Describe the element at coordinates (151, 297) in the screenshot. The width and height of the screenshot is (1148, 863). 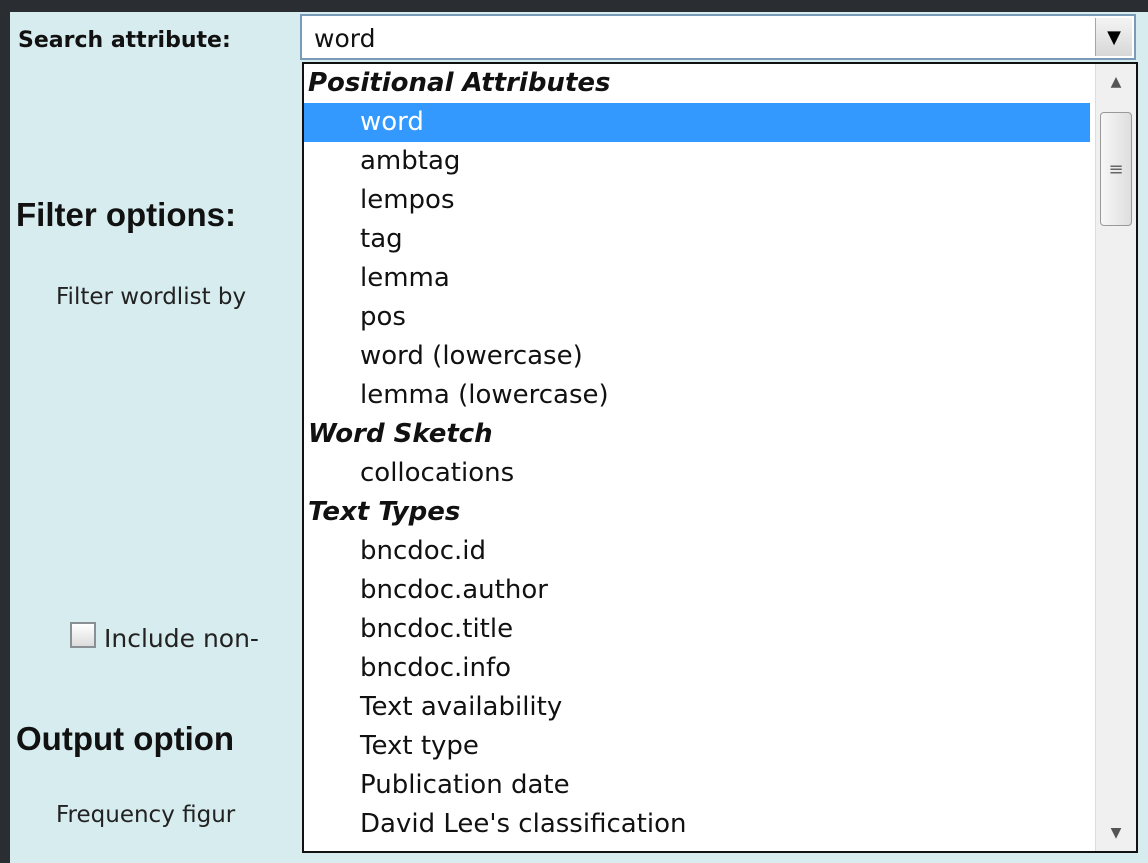
I see `filter-wordlist-label: Filter wordlist by` at that location.